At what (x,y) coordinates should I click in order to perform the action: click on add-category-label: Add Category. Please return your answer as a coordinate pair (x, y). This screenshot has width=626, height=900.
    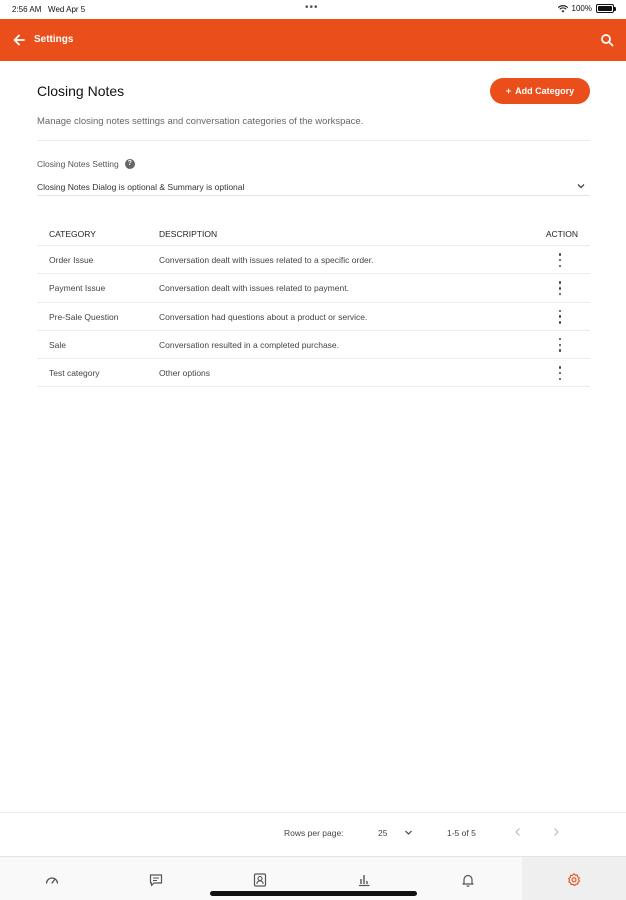
    Looking at the image, I should click on (545, 91).